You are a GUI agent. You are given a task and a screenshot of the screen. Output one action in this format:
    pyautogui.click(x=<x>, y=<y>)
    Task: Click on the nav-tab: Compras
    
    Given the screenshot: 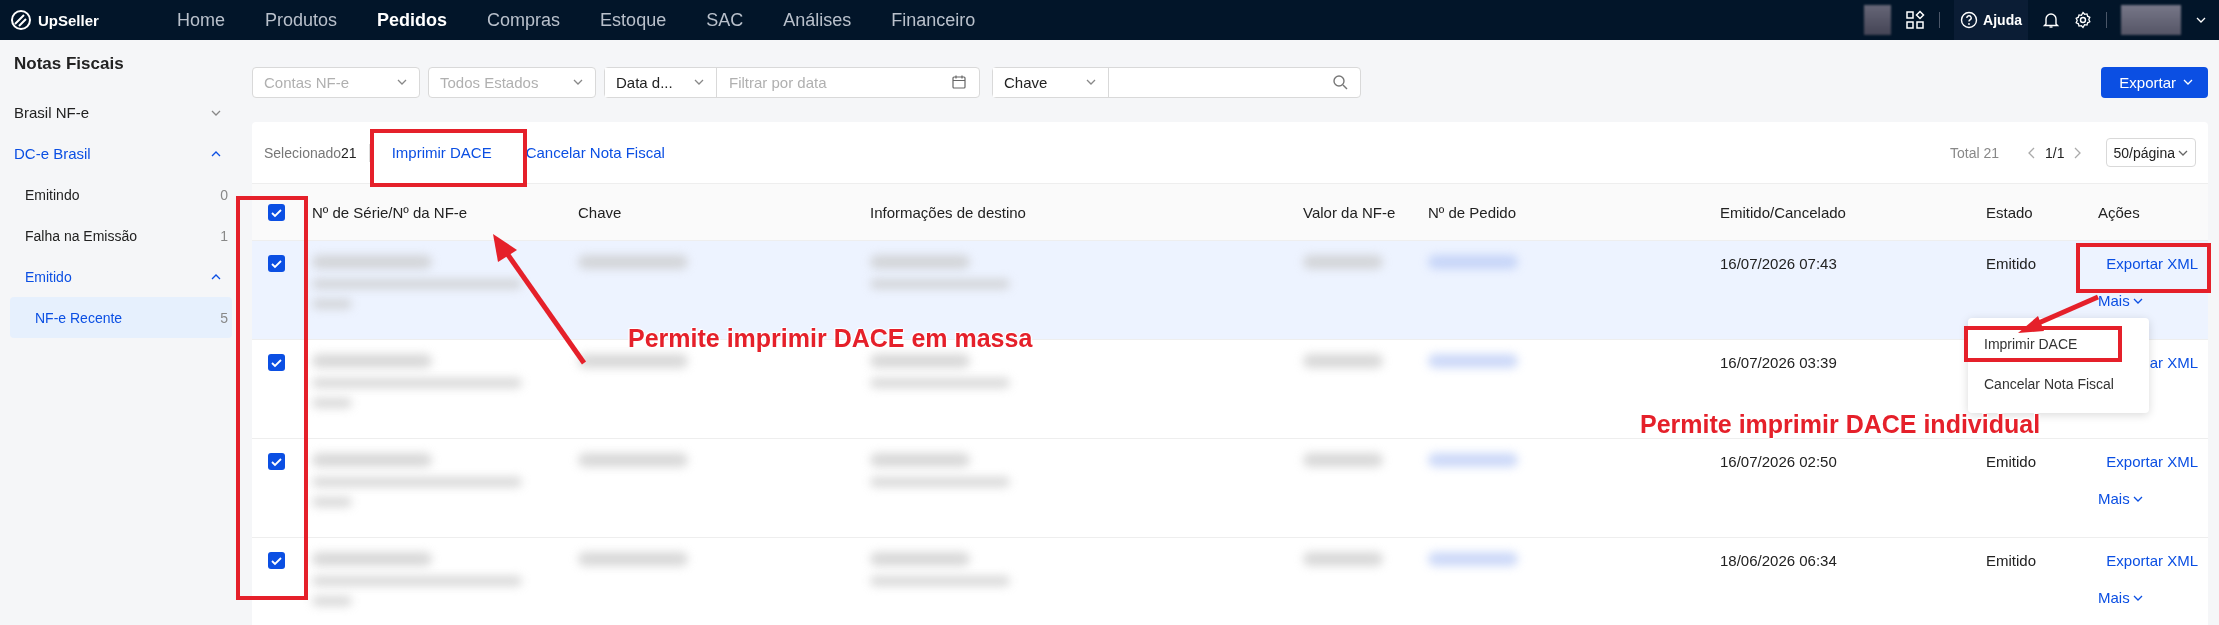 What is the action you would take?
    pyautogui.click(x=524, y=20)
    